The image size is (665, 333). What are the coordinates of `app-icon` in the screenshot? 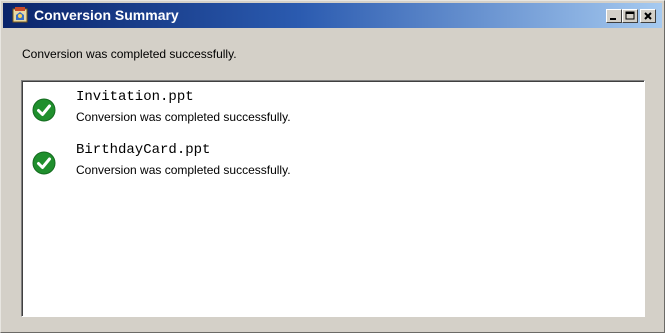 It's located at (20, 15).